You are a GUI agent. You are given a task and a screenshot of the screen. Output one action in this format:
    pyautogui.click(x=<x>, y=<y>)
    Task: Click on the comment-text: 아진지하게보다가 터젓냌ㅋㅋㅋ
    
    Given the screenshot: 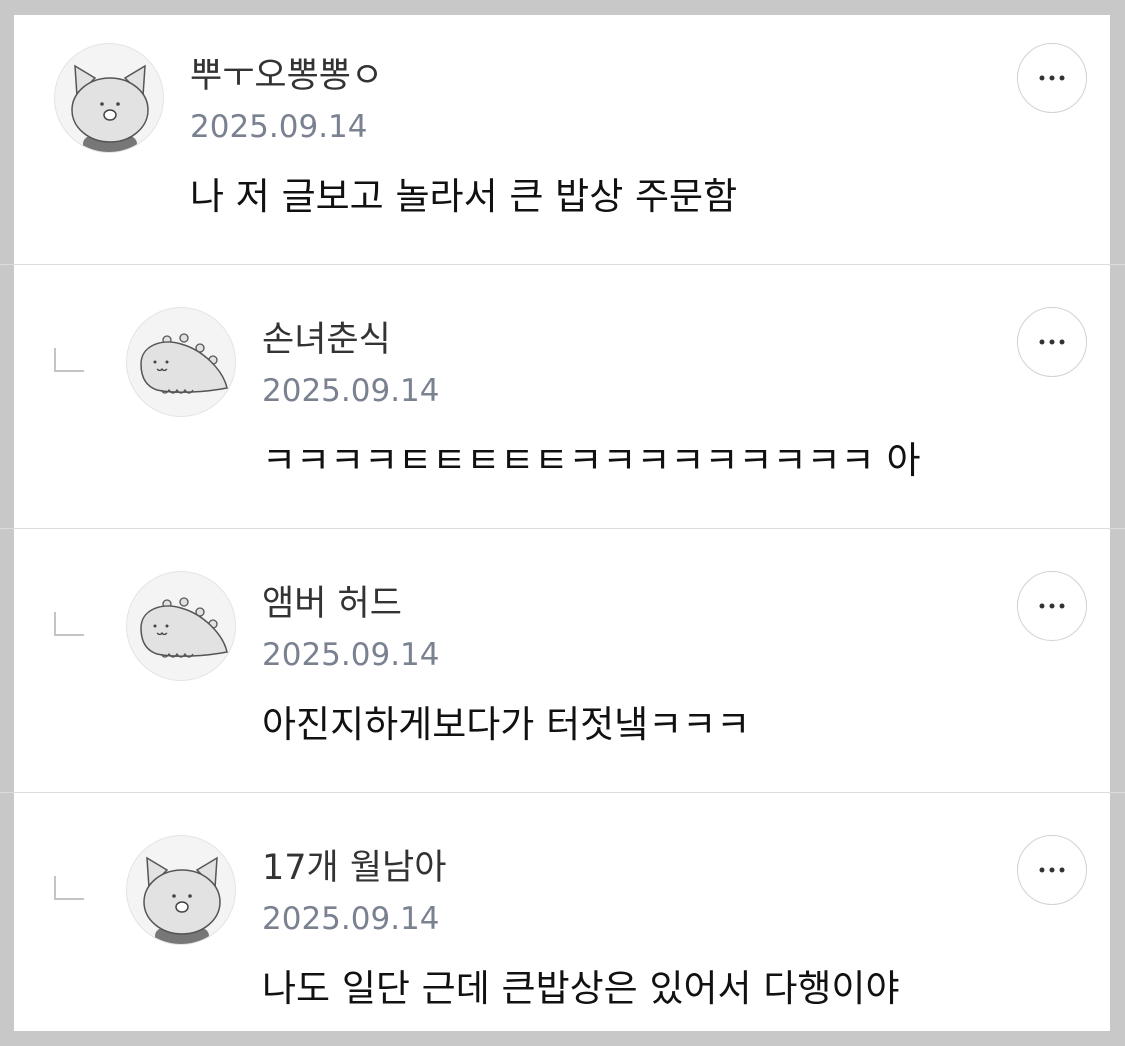 What is the action you would take?
    pyautogui.click(x=506, y=724)
    